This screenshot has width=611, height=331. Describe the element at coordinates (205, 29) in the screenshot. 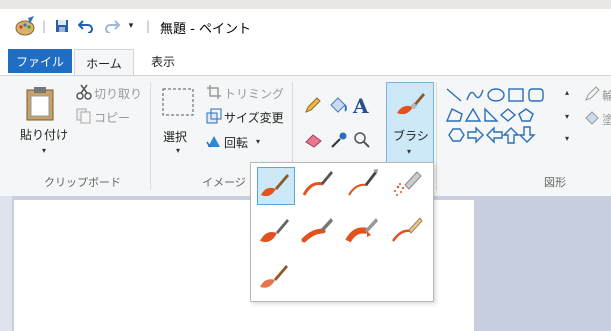

I see `window-title: 無題 - ペイント` at that location.